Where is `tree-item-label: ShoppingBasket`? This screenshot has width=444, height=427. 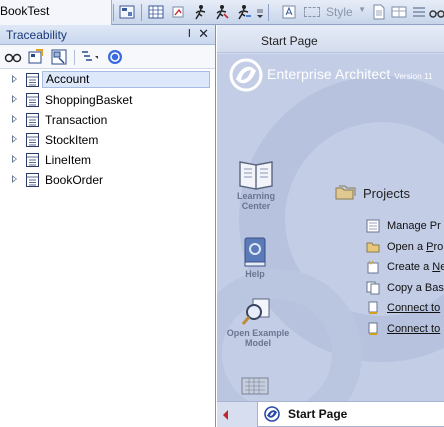
tree-item-label: ShoppingBasket is located at coordinates (89, 100).